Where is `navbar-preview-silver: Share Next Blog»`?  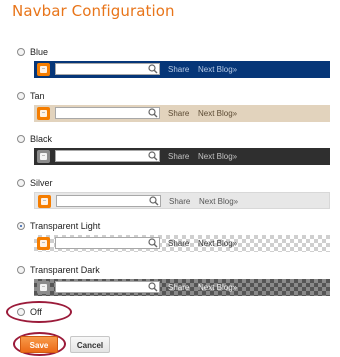 navbar-preview-silver: Share Next Blog» is located at coordinates (182, 200).